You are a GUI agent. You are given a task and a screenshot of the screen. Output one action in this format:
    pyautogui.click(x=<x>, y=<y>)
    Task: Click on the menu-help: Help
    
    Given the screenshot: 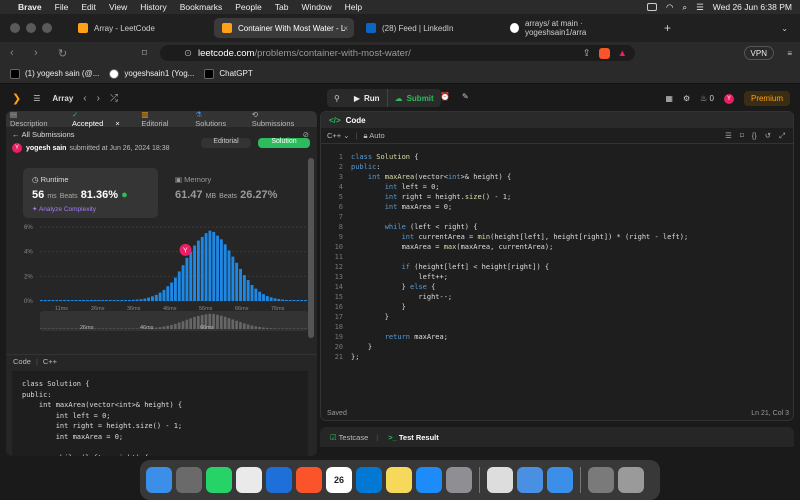 What is the action you would take?
    pyautogui.click(x=353, y=7)
    